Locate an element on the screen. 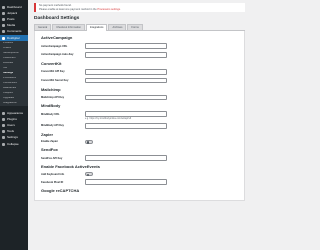  submenu-item-label: Connections is located at coordinates (10, 83).